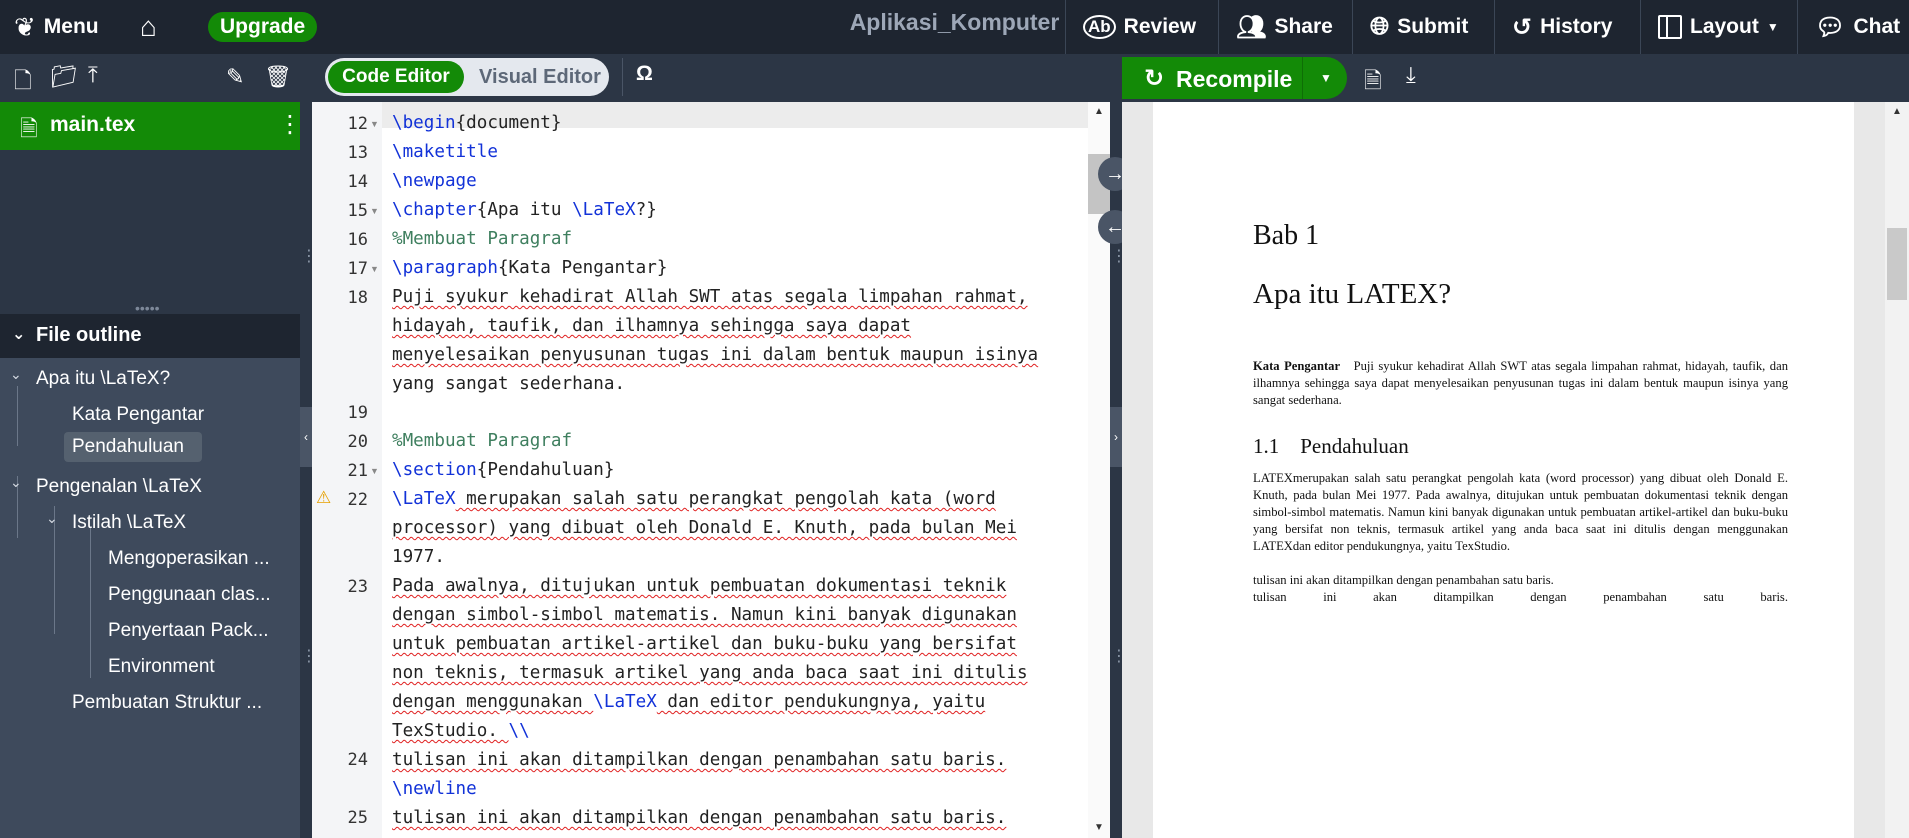 The image size is (1909, 838). Describe the element at coordinates (278, 77) in the screenshot. I see `delete-icon: 🗑︎` at that location.